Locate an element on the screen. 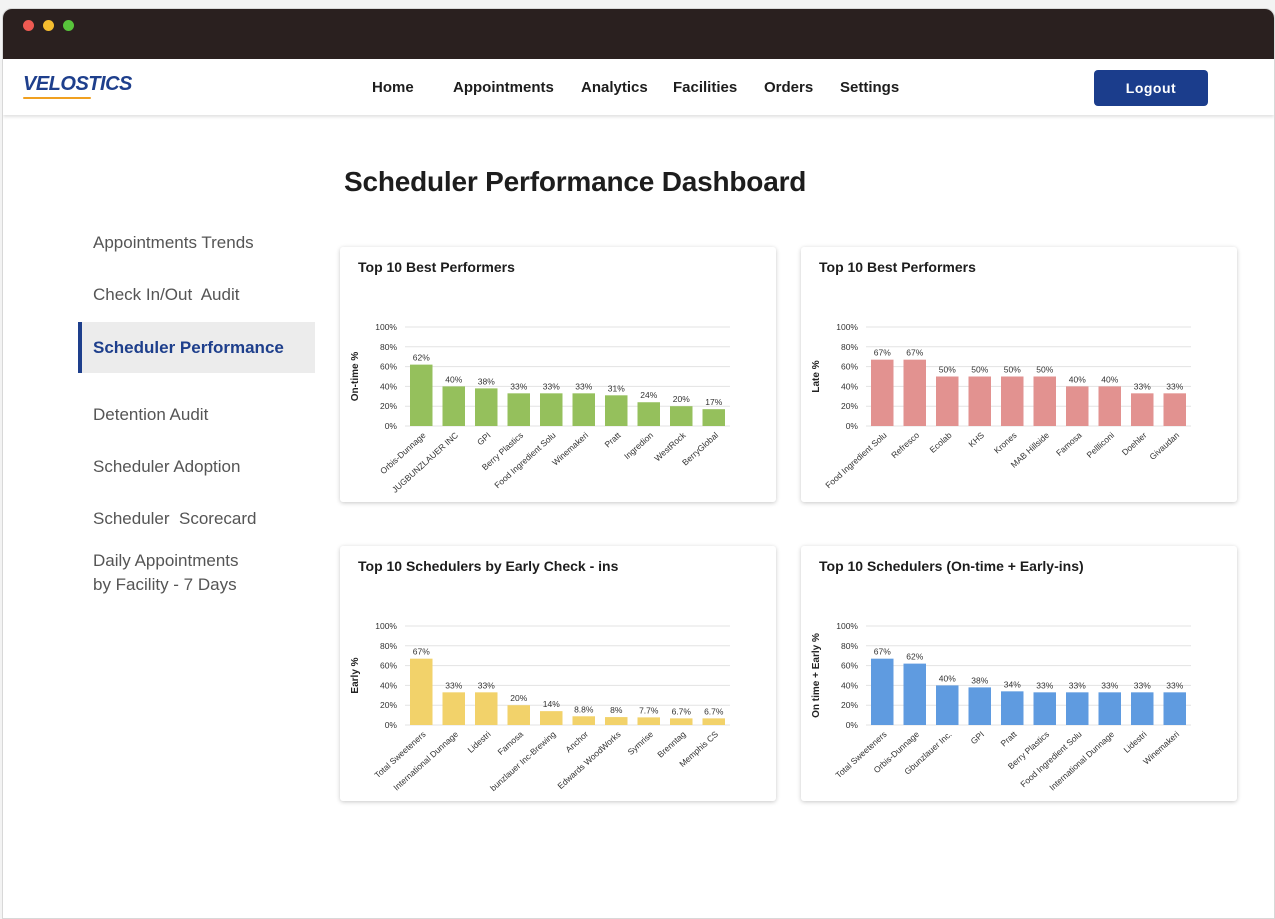 The image size is (1275, 919). y-axis-label: Late % is located at coordinates (816, 376).